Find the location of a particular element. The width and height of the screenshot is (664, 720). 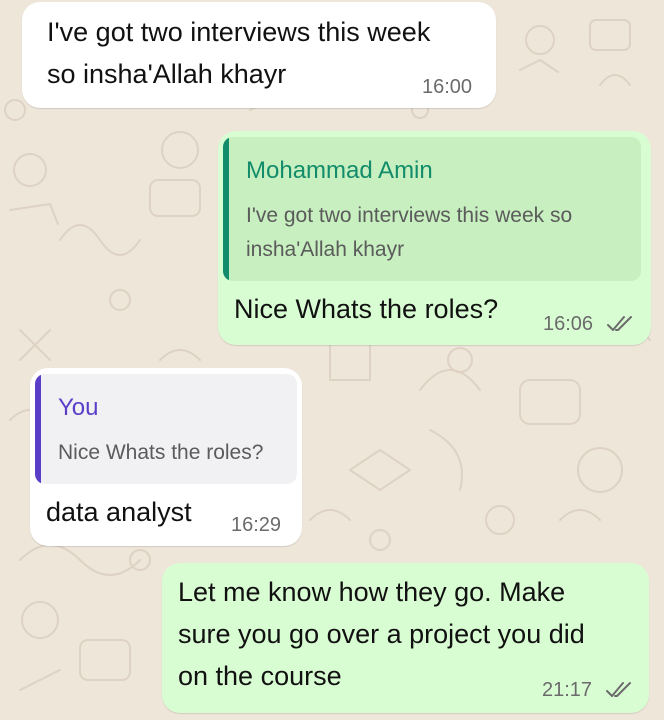

message-text: Nice Whats the roles? is located at coordinates (366, 309).